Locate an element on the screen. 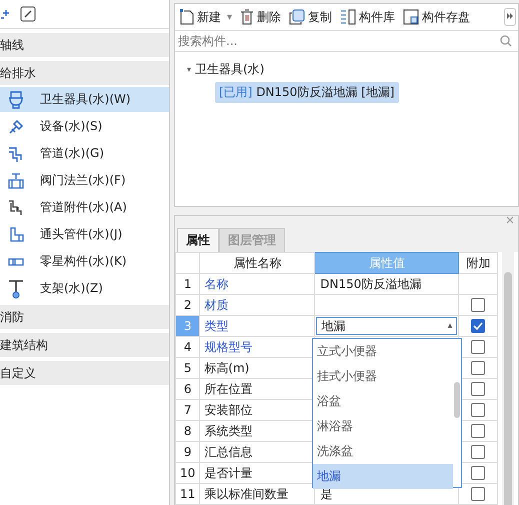 This screenshot has width=519, height=505. valve-icon is located at coordinates (16, 181).